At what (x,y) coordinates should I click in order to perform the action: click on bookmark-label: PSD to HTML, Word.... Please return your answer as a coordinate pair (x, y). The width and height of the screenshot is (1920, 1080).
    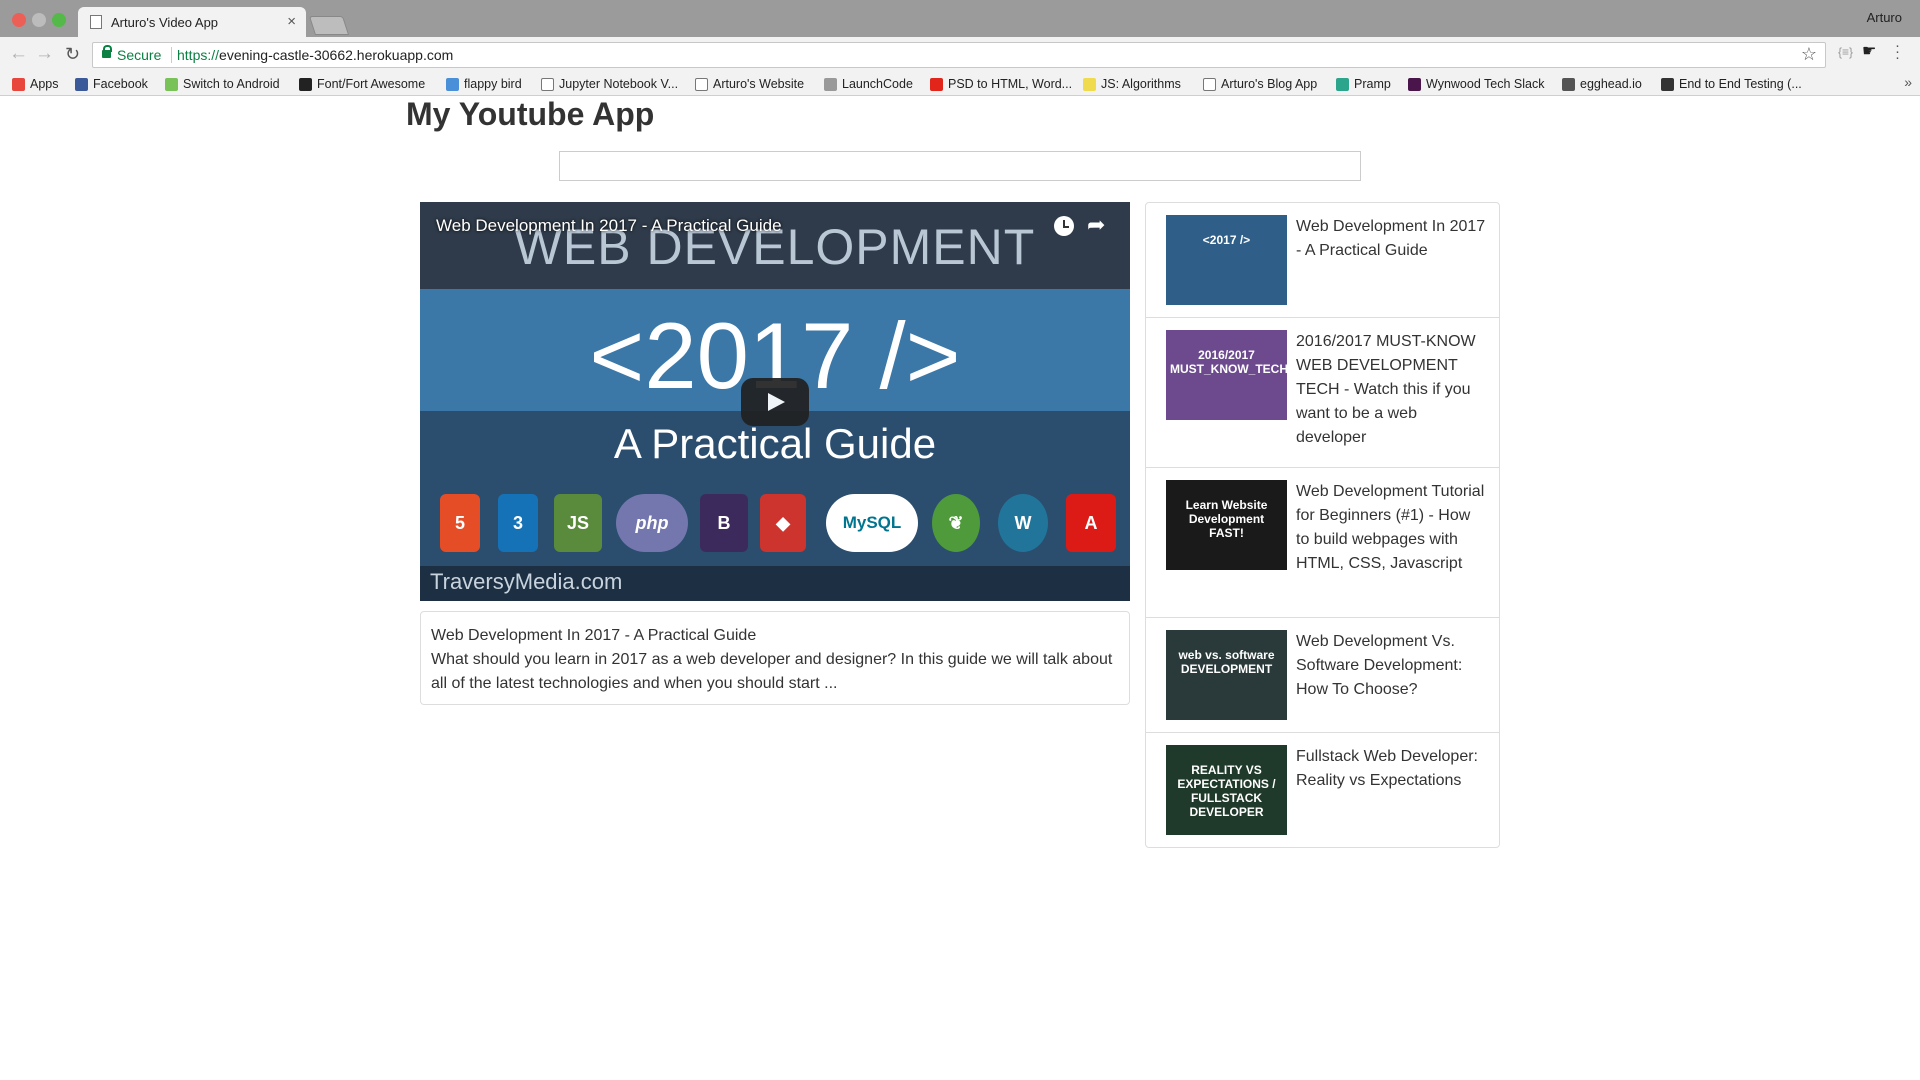
    Looking at the image, I should click on (1010, 84).